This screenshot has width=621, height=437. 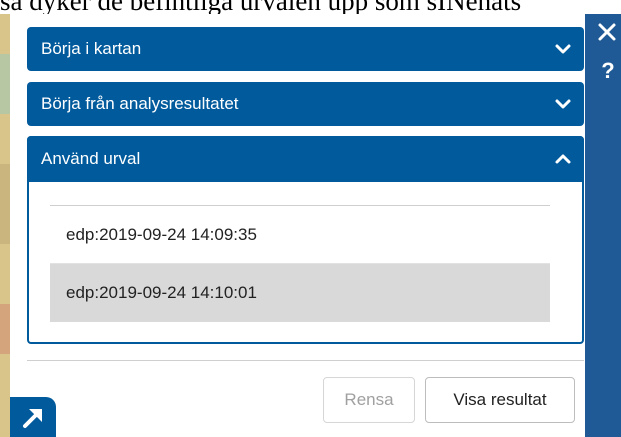 What do you see at coordinates (608, 71) in the screenshot?
I see `help-icon: ?` at bounding box center [608, 71].